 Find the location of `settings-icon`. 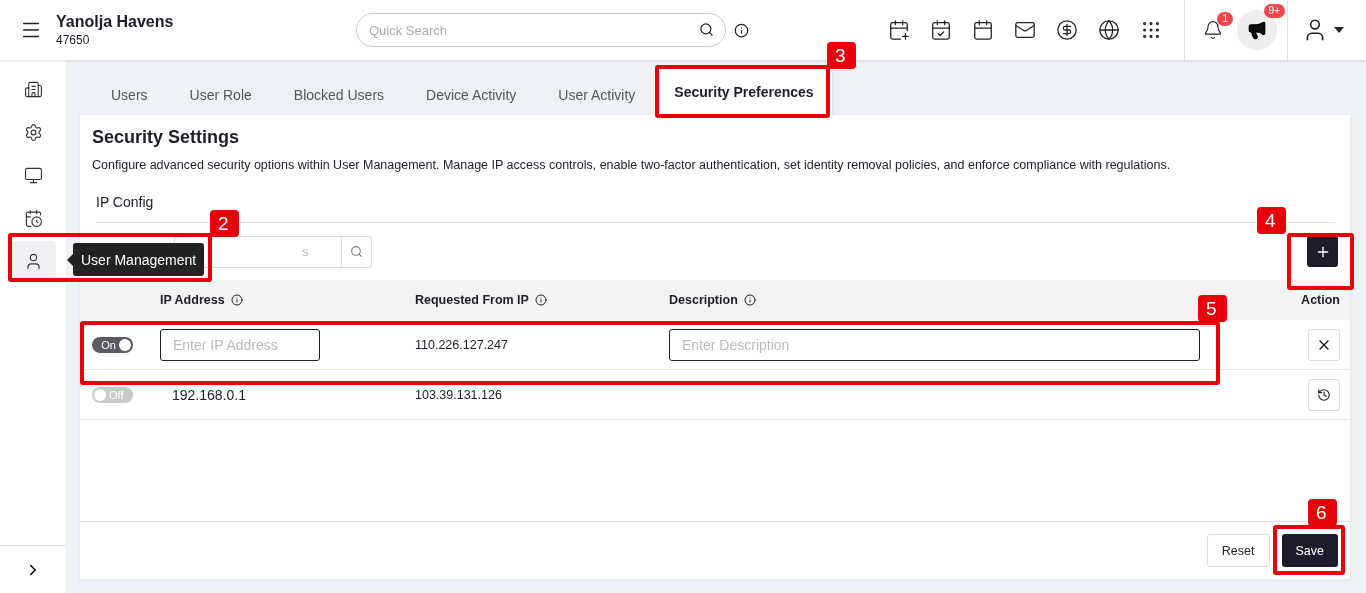

settings-icon is located at coordinates (33, 132).